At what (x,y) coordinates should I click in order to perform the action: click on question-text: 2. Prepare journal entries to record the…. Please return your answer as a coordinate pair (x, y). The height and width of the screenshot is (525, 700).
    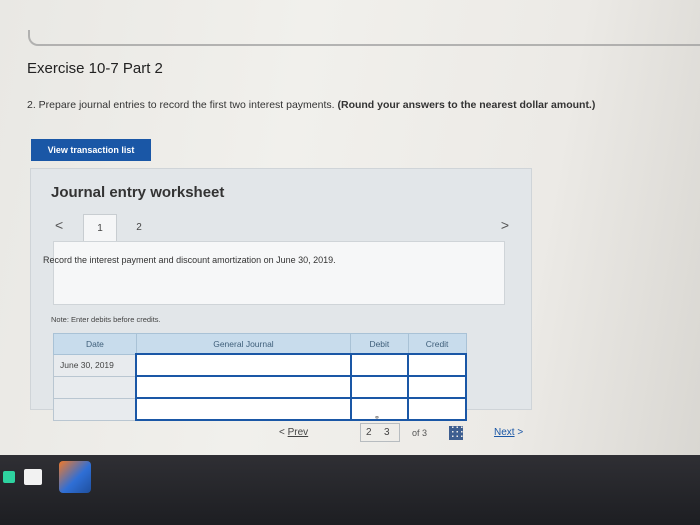
    Looking at the image, I should click on (311, 105).